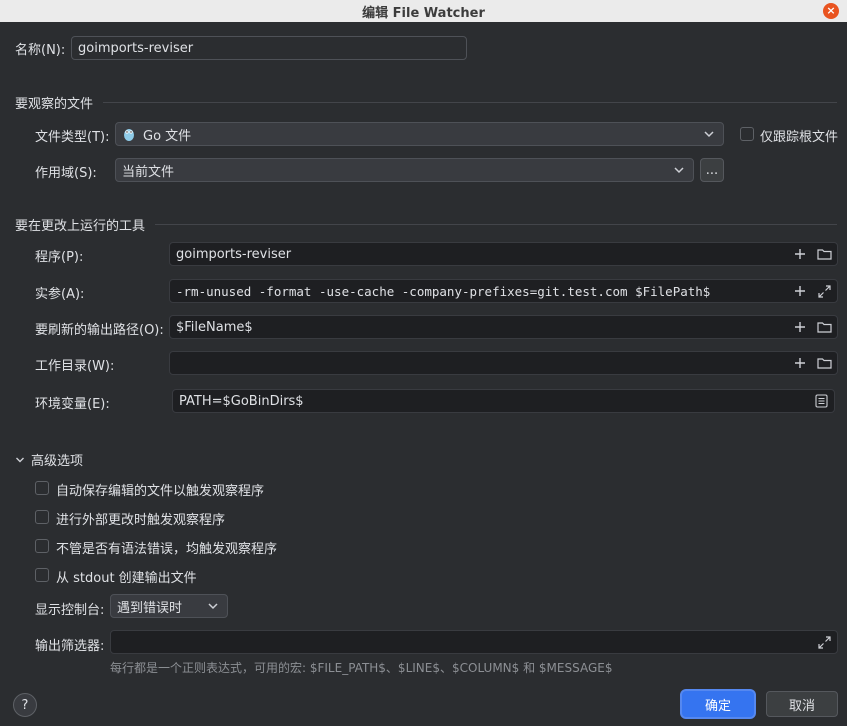  I want to click on output-paths-label: 要刷新的输出路径(O):, so click(99, 330).